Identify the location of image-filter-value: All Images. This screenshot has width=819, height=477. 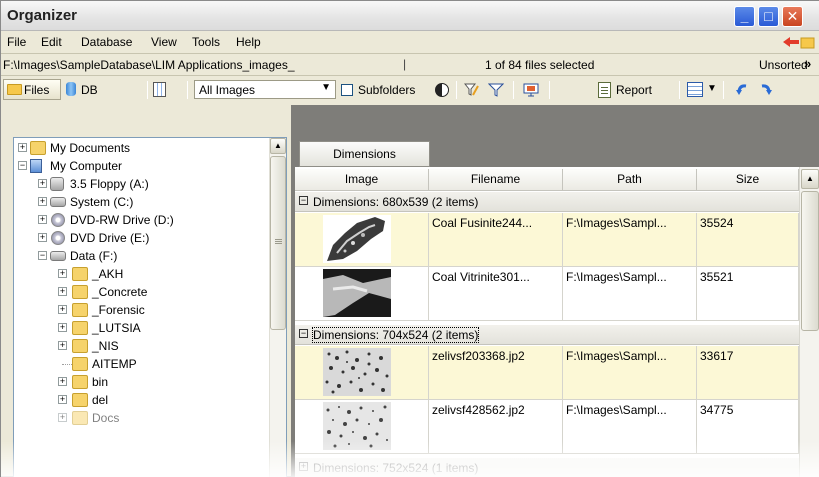
(227, 90).